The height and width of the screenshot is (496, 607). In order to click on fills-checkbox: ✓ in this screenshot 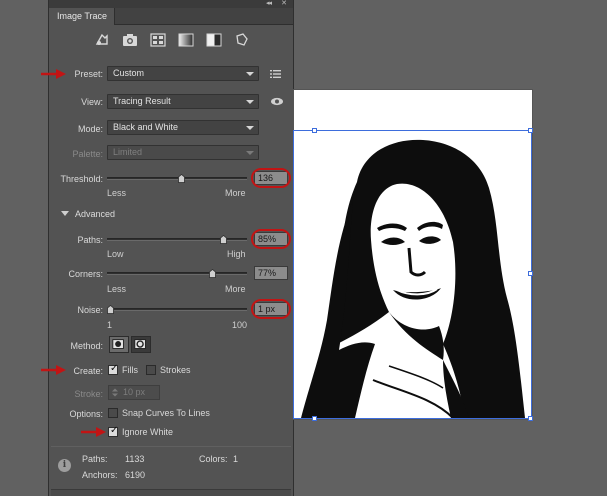, I will do `click(113, 369)`.